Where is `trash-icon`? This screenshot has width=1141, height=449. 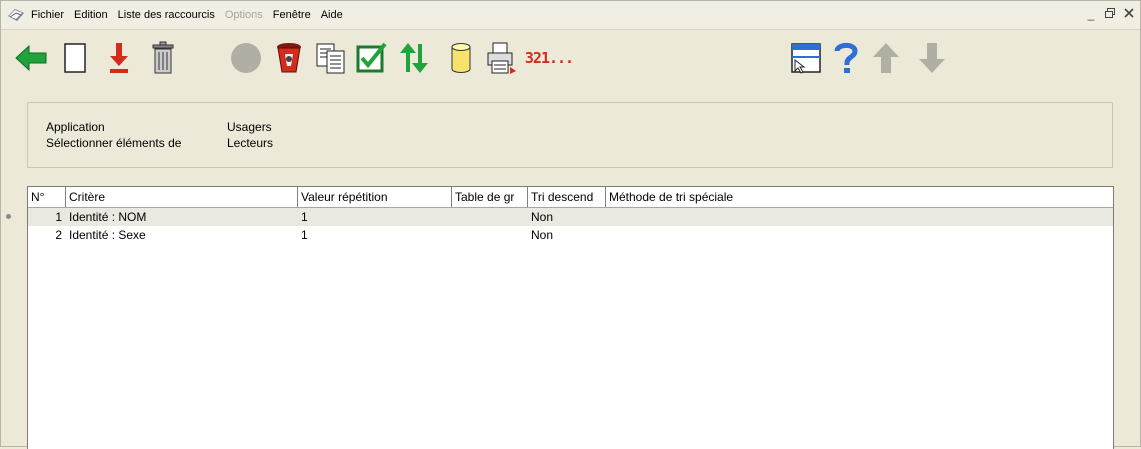 trash-icon is located at coordinates (163, 57).